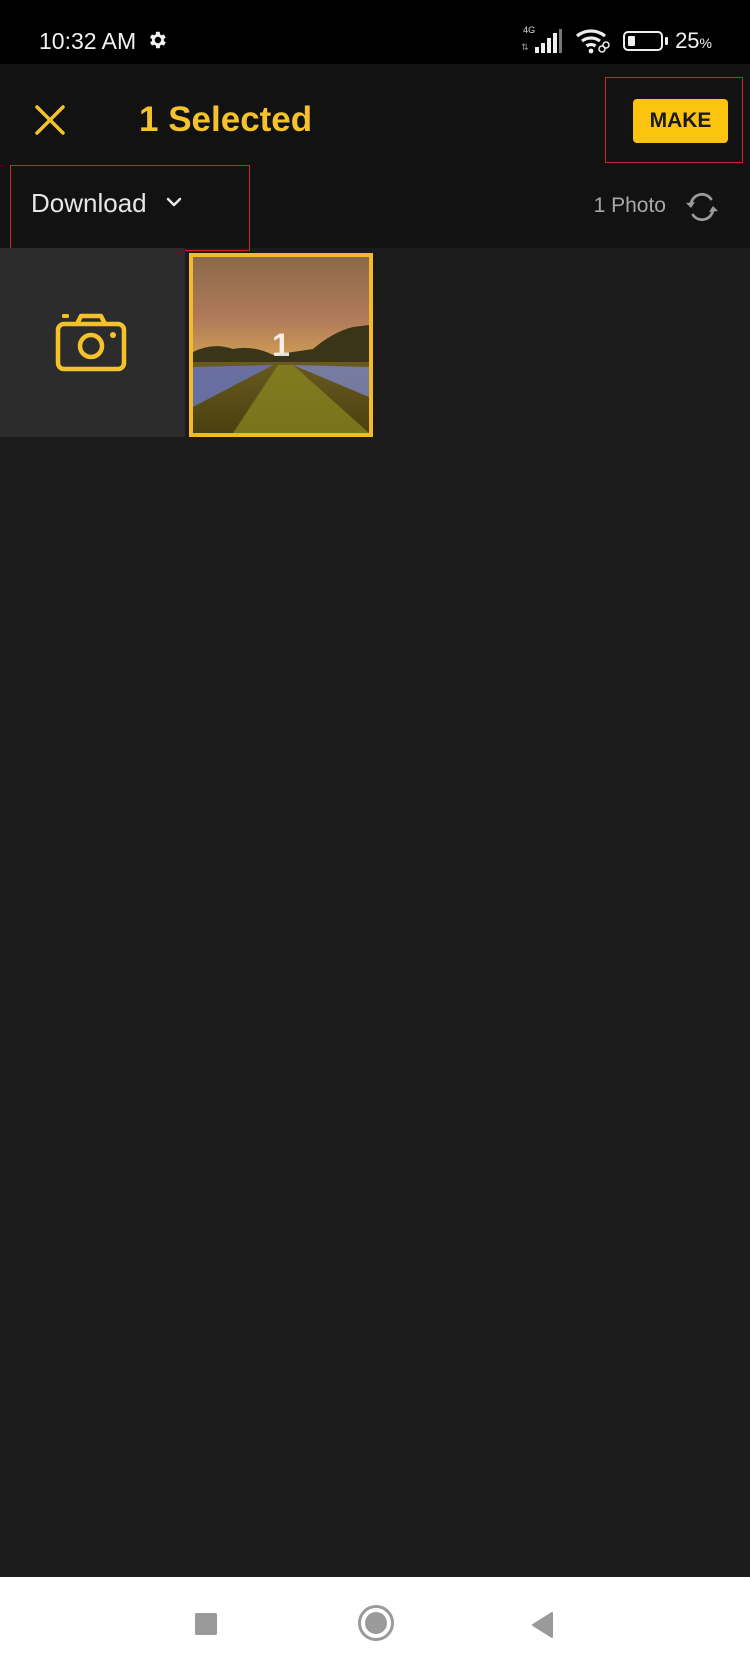 This screenshot has height=1667, width=750. Describe the element at coordinates (629, 205) in the screenshot. I see `photo-count: 1 Photo` at that location.